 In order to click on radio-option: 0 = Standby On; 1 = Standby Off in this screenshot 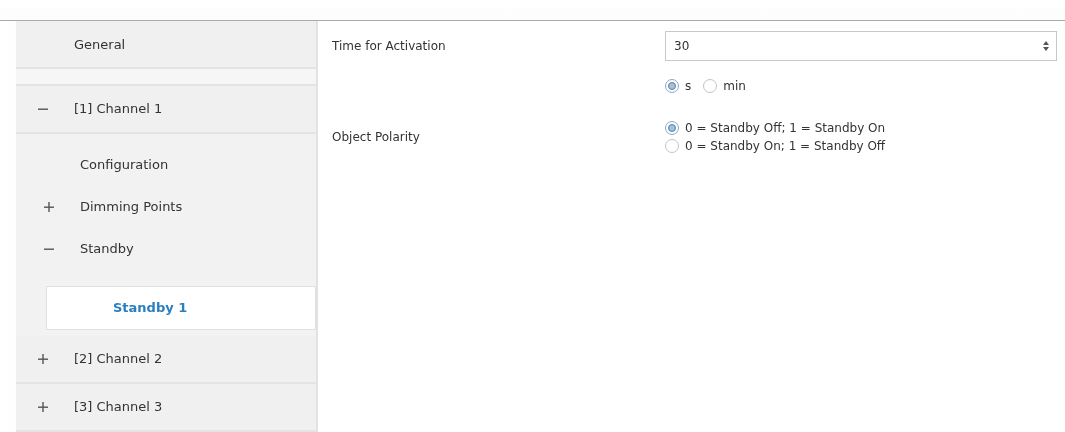, I will do `click(861, 146)`.